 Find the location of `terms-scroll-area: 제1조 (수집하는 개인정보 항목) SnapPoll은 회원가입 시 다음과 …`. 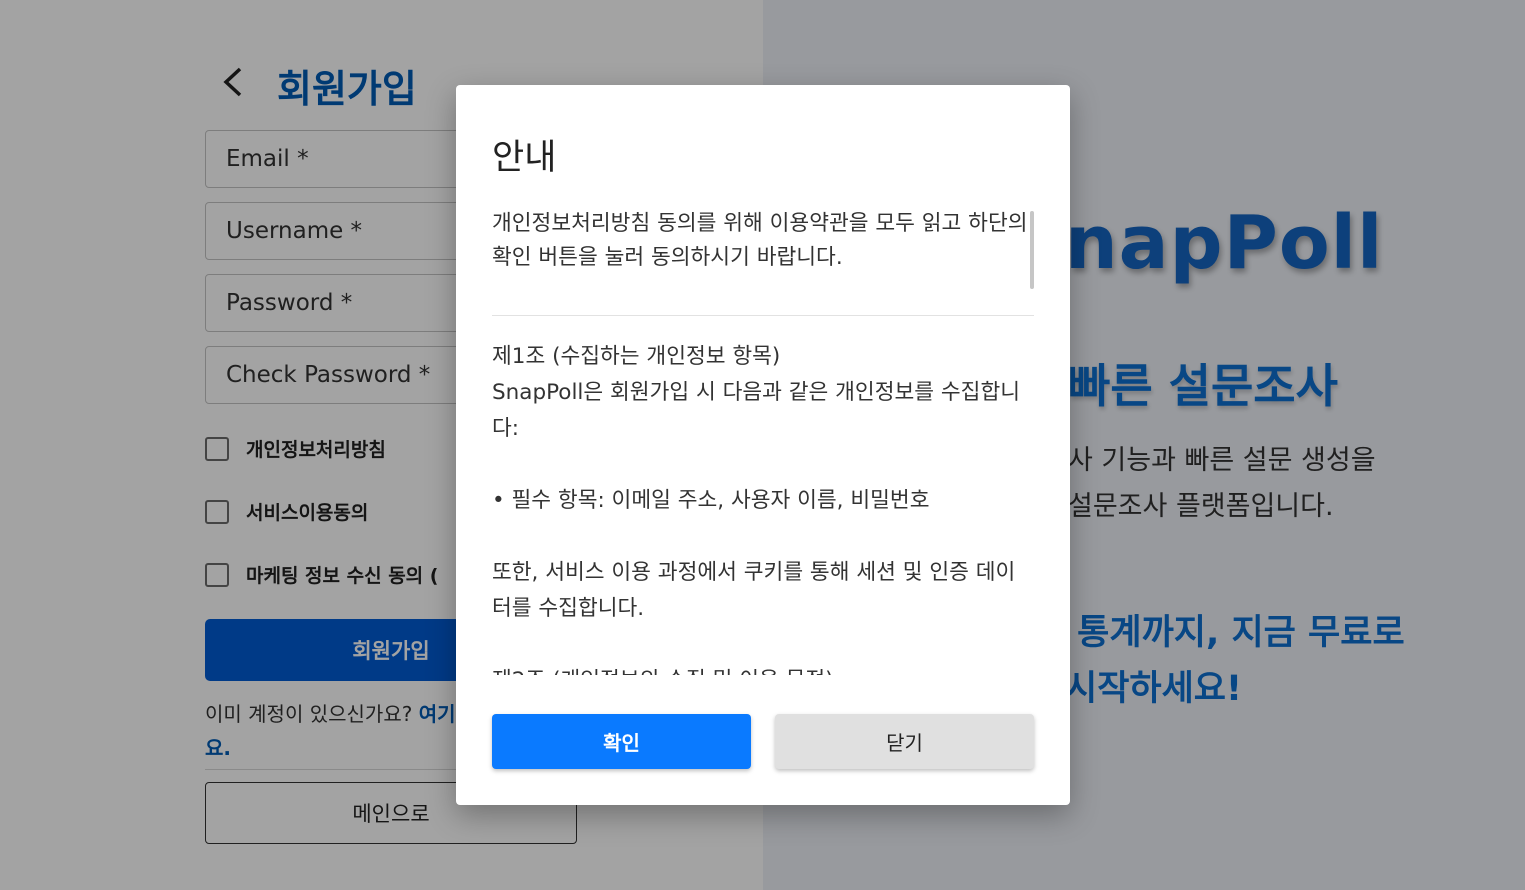

terms-scroll-area: 제1조 (수집하는 개인정보 항목) SnapPoll은 회원가입 시 다음과 … is located at coordinates (763, 507).